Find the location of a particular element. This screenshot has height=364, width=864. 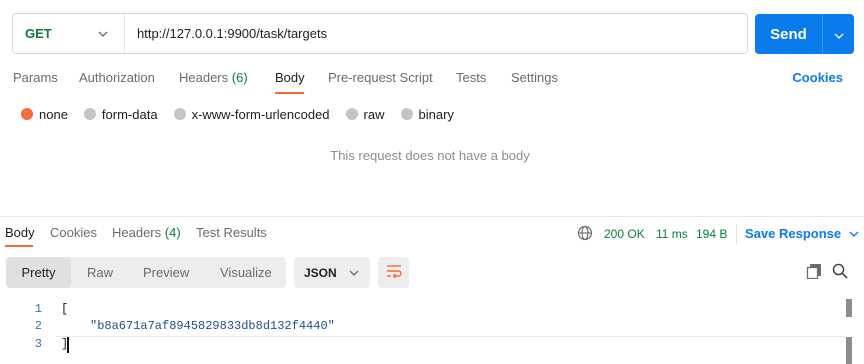

radio-label: x-www-form-urlencoded is located at coordinates (260, 114).